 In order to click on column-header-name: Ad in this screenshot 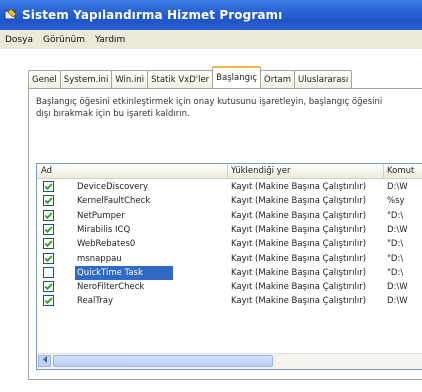, I will do `click(132, 171)`.